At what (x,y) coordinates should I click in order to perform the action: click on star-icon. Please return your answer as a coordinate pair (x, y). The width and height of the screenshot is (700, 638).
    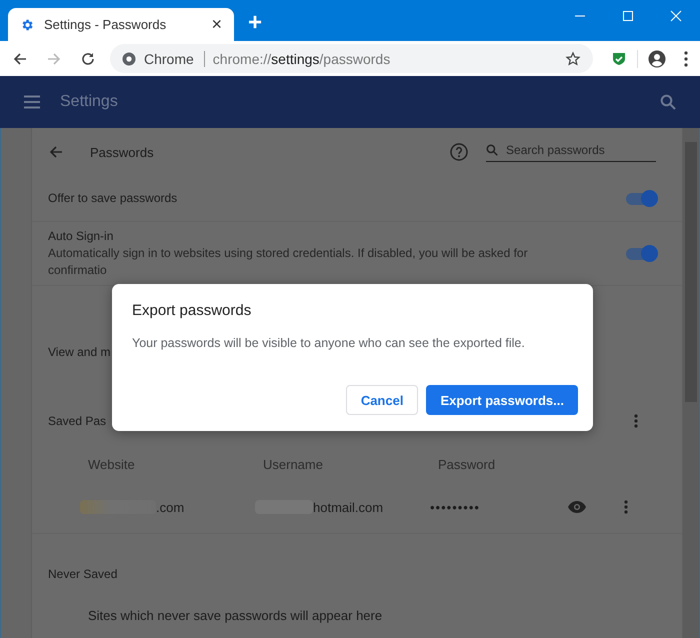
    Looking at the image, I should click on (573, 58).